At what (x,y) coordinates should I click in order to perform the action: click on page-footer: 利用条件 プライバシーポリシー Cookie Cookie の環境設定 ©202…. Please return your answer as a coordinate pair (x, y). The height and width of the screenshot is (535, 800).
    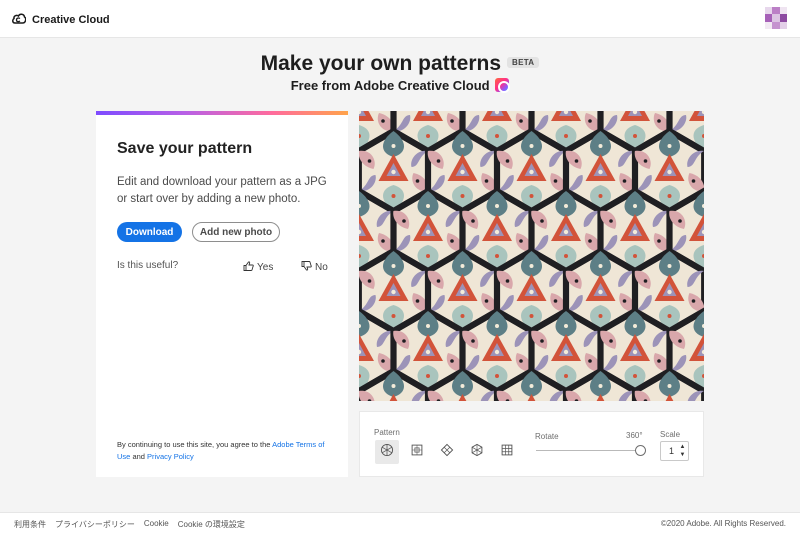
    Looking at the image, I should click on (400, 523).